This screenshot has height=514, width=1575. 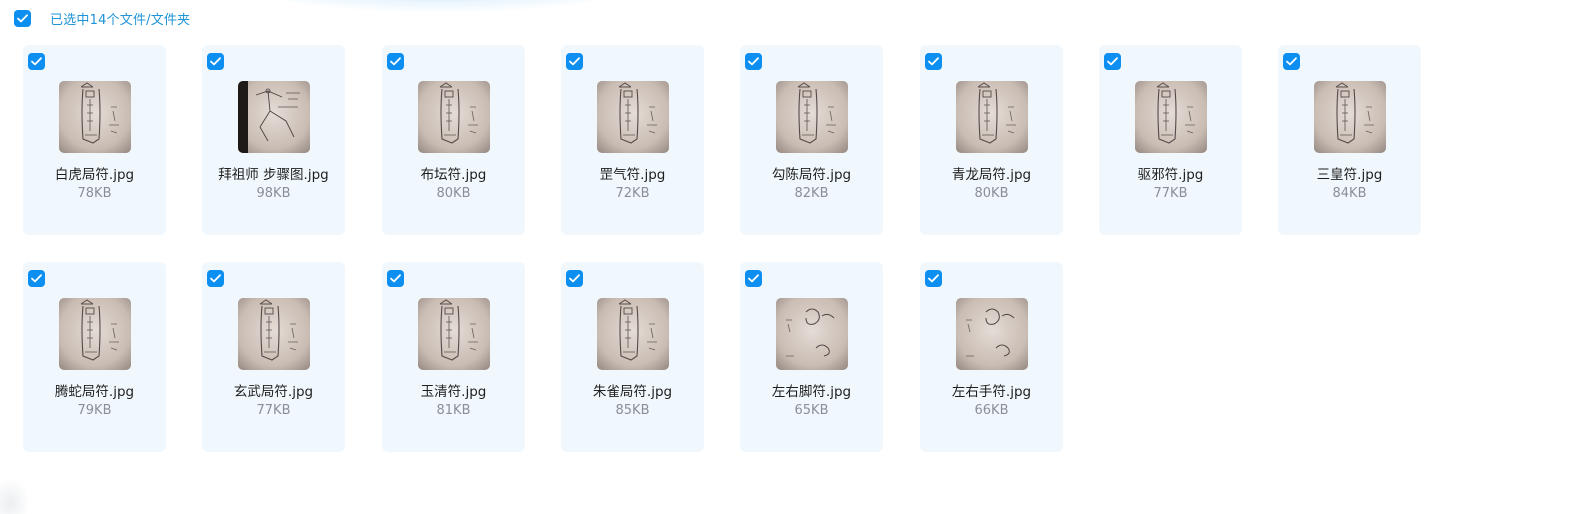 I want to click on file-size: 78KB, so click(x=94, y=193).